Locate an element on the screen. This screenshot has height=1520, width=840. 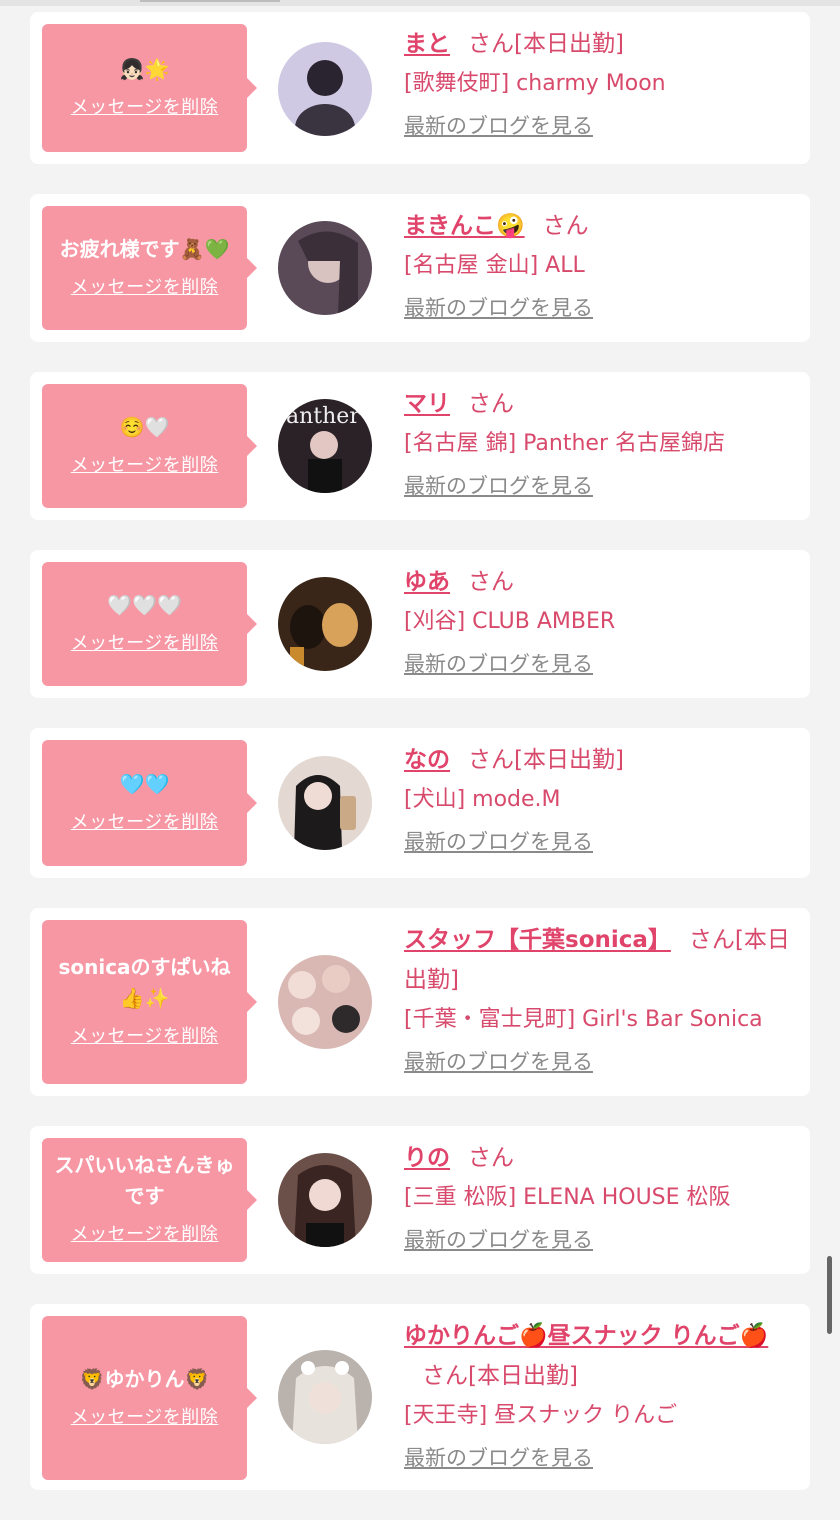
shop-name: [名古屋 金山] ALL is located at coordinates (494, 265).